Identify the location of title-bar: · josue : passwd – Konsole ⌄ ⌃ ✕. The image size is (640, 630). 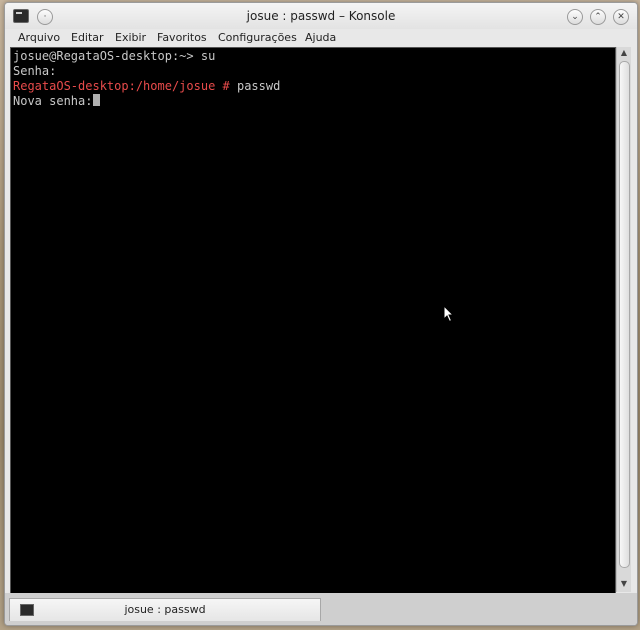
(321, 16).